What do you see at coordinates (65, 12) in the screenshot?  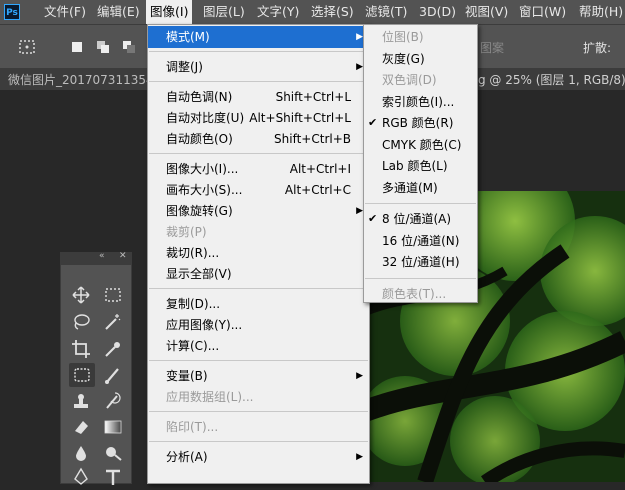 I see `menu-file: 文件(F)` at bounding box center [65, 12].